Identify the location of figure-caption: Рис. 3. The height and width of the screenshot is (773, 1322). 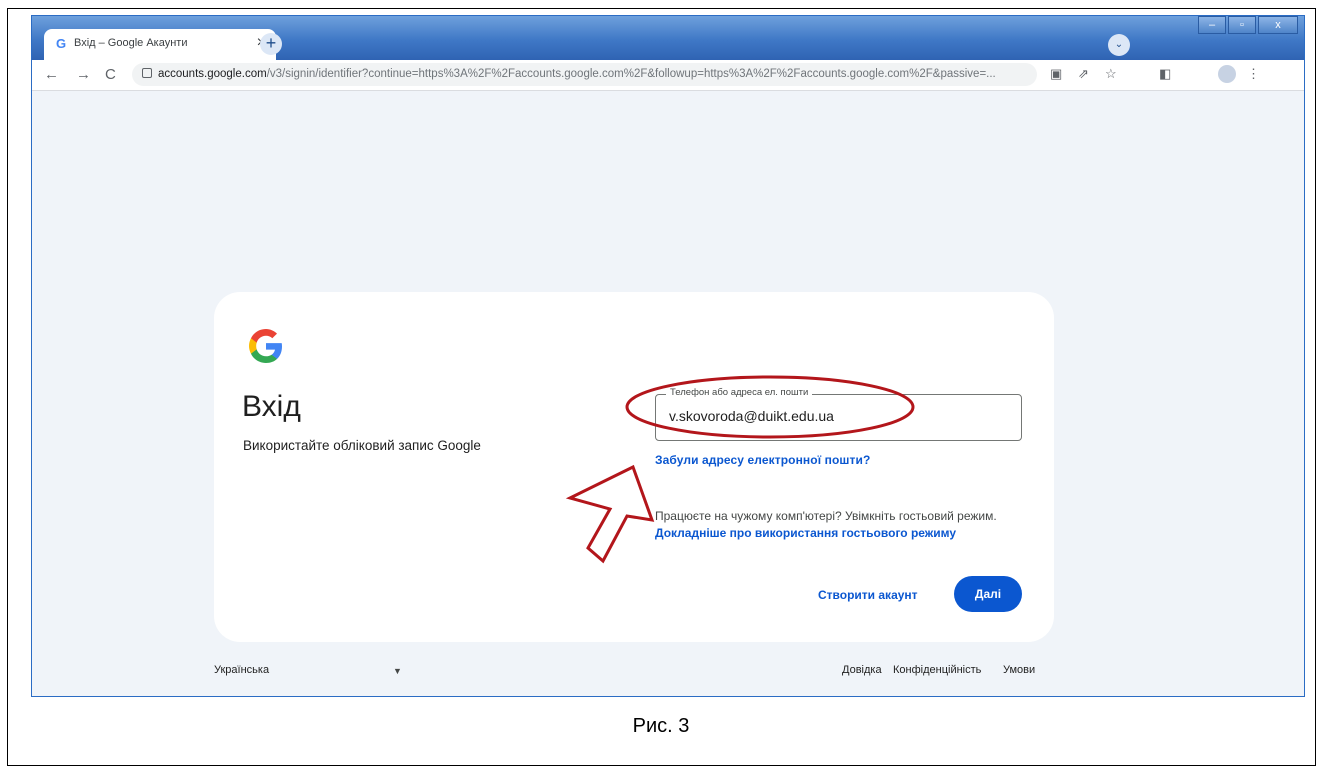
(661, 726).